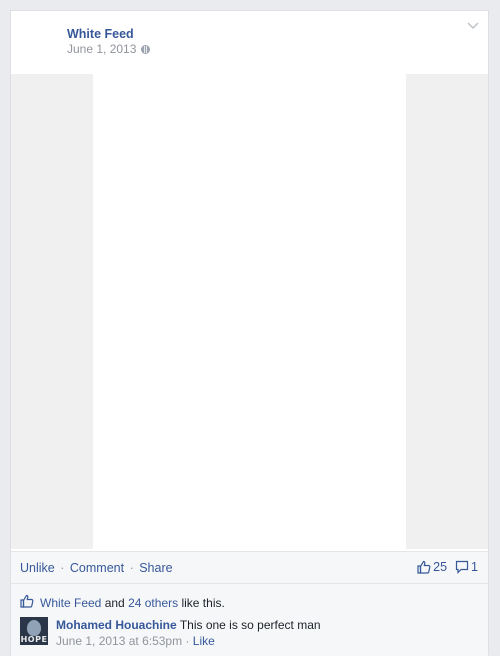 The height and width of the screenshot is (656, 500). I want to click on post-date-row: June 1, 2013, so click(109, 49).